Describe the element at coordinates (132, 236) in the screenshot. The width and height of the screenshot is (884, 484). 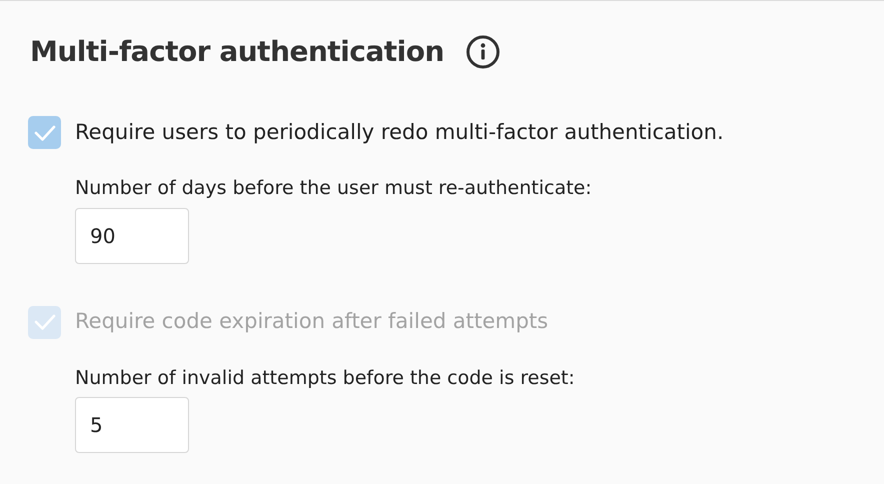
I see `input-field: 90` at that location.